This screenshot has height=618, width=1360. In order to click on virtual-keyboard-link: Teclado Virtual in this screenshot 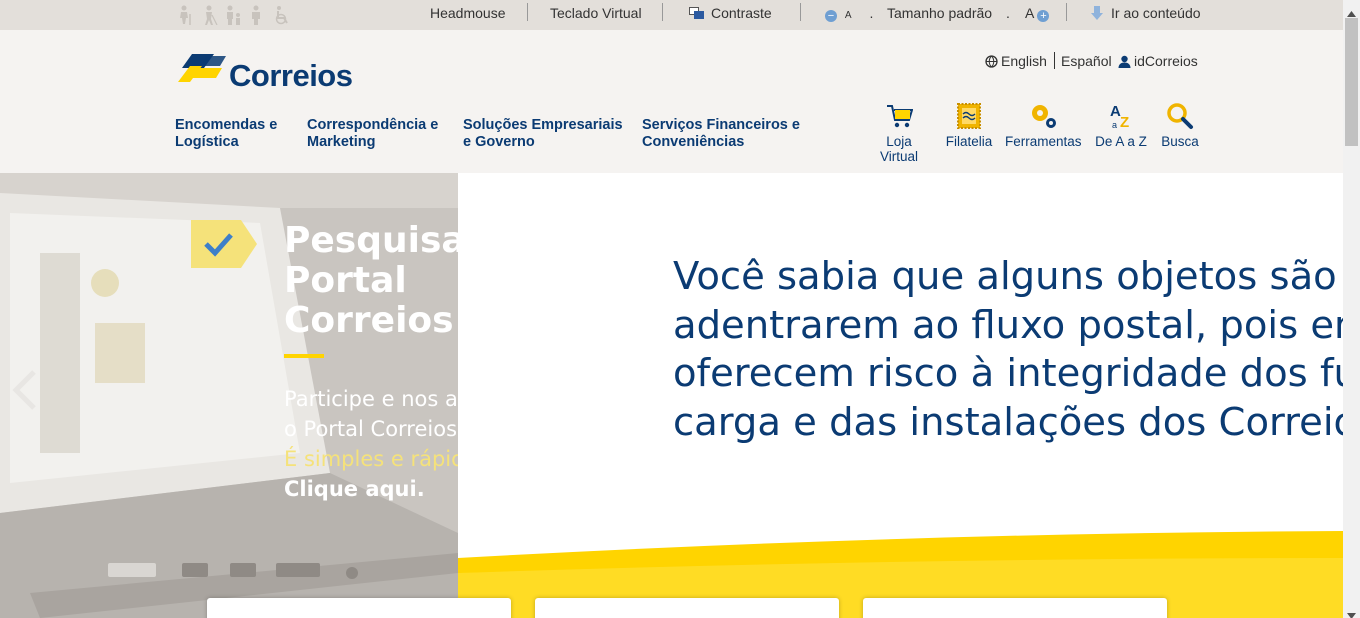, I will do `click(596, 15)`.